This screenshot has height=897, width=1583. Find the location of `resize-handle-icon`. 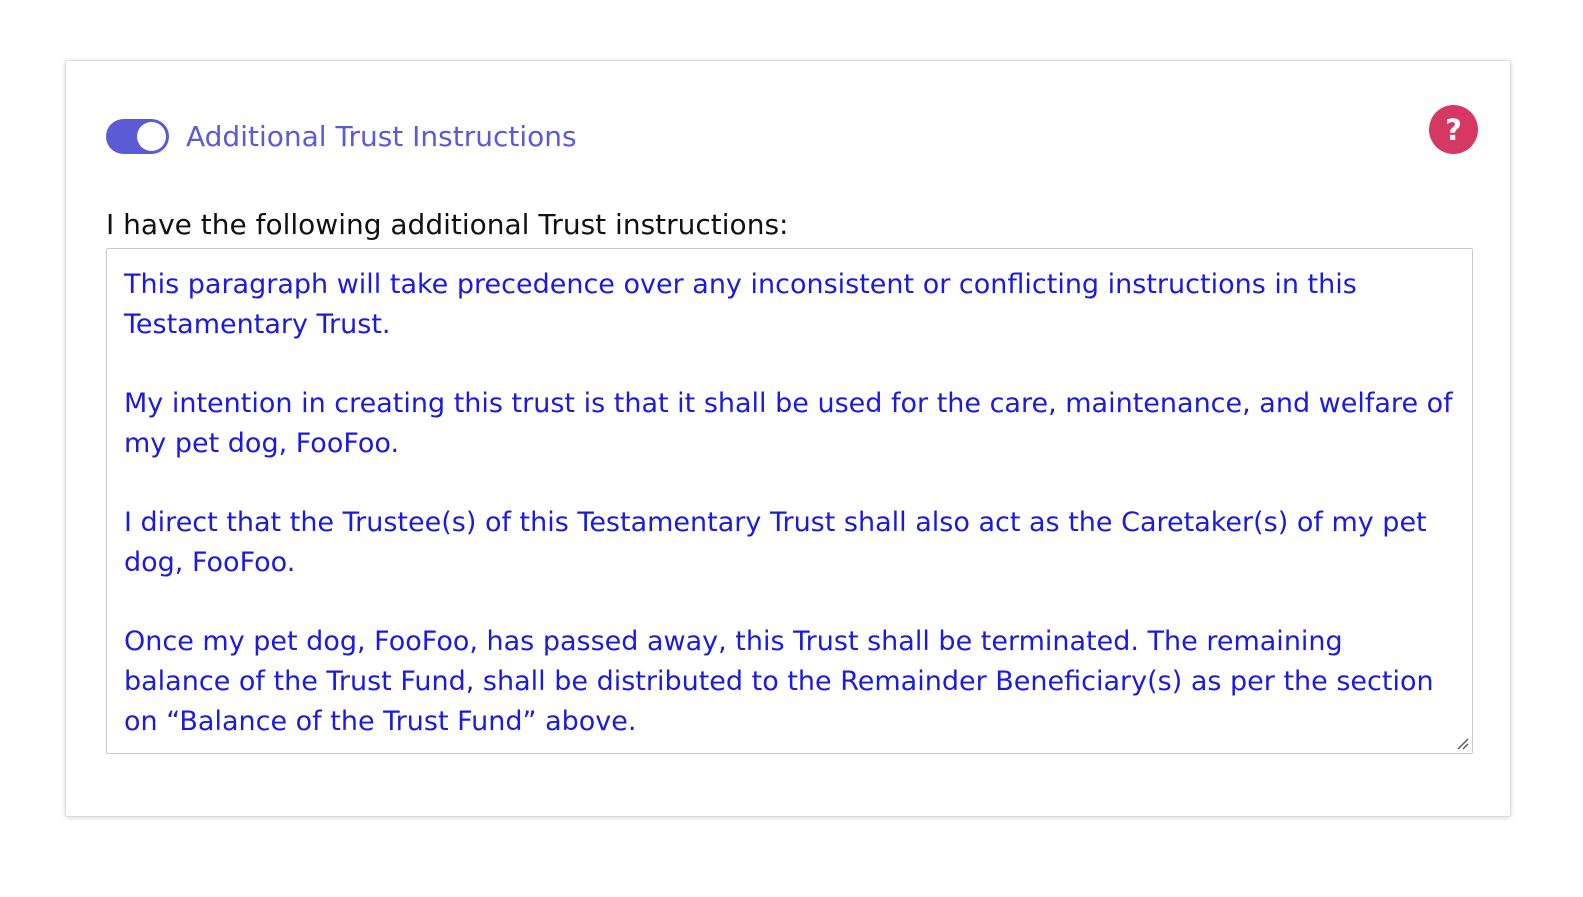

resize-handle-icon is located at coordinates (1462, 743).